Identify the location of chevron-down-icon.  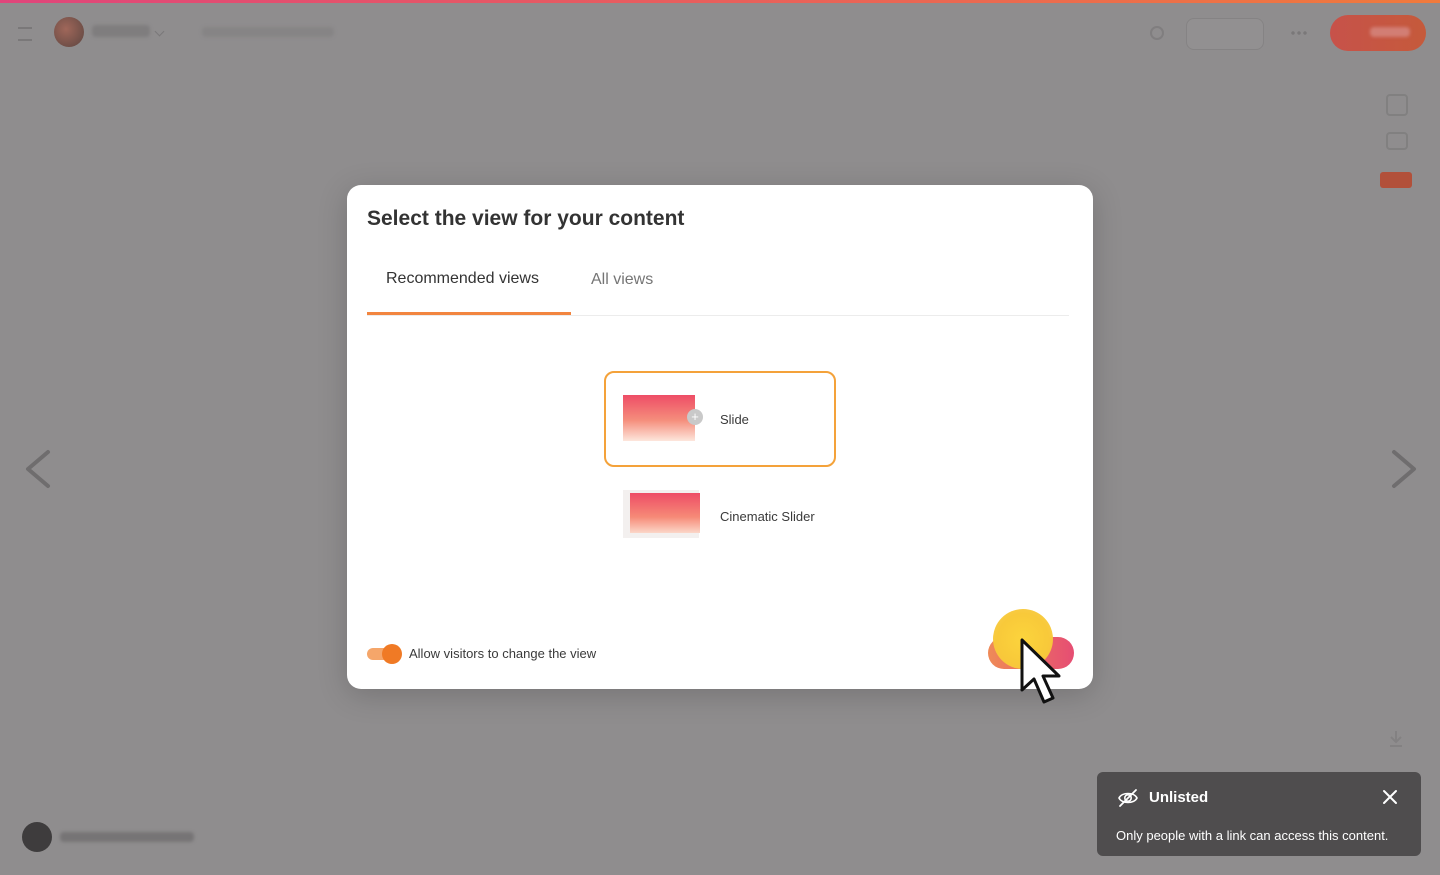
(159, 31).